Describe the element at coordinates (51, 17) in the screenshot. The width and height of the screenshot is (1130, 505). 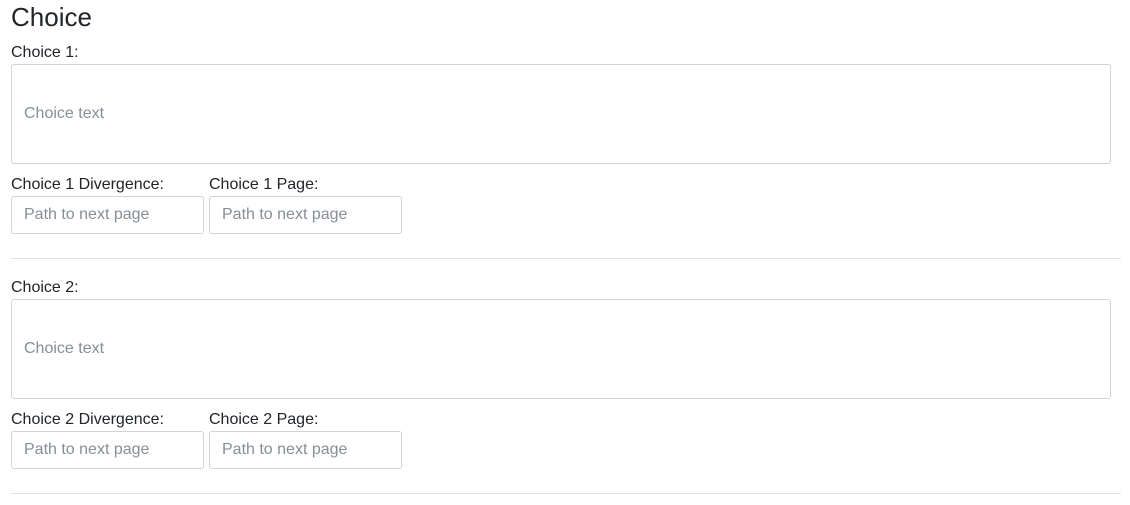
I see `page-title: Choice` at that location.